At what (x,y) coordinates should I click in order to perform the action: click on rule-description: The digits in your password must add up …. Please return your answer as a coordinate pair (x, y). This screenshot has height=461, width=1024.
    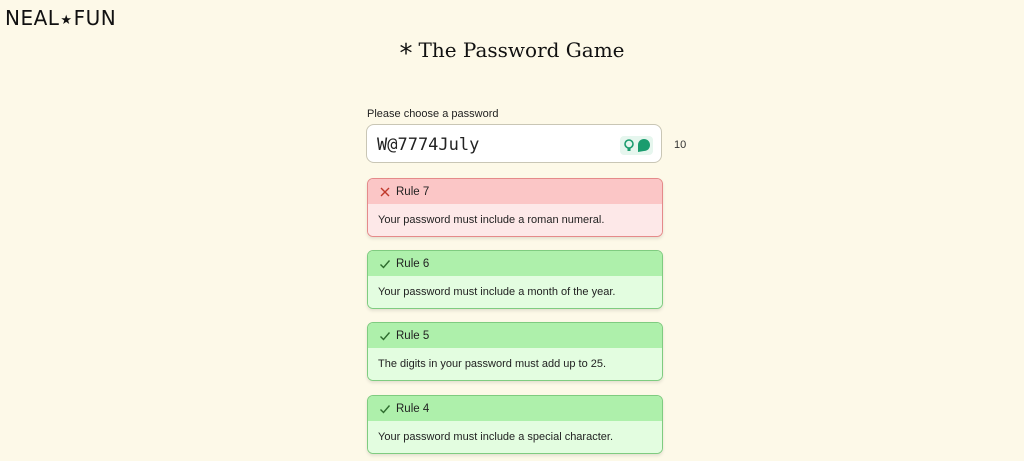
    Looking at the image, I should click on (515, 364).